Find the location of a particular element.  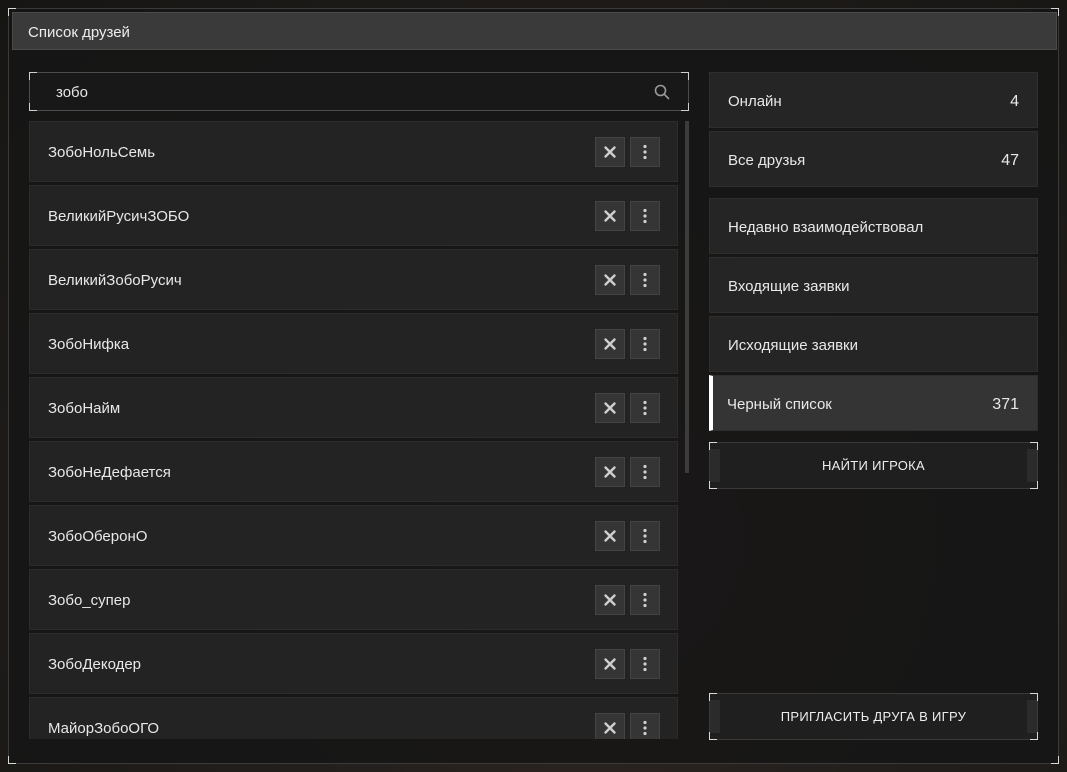

nav-item-blacklist: Черный список 371 is located at coordinates (873, 403).